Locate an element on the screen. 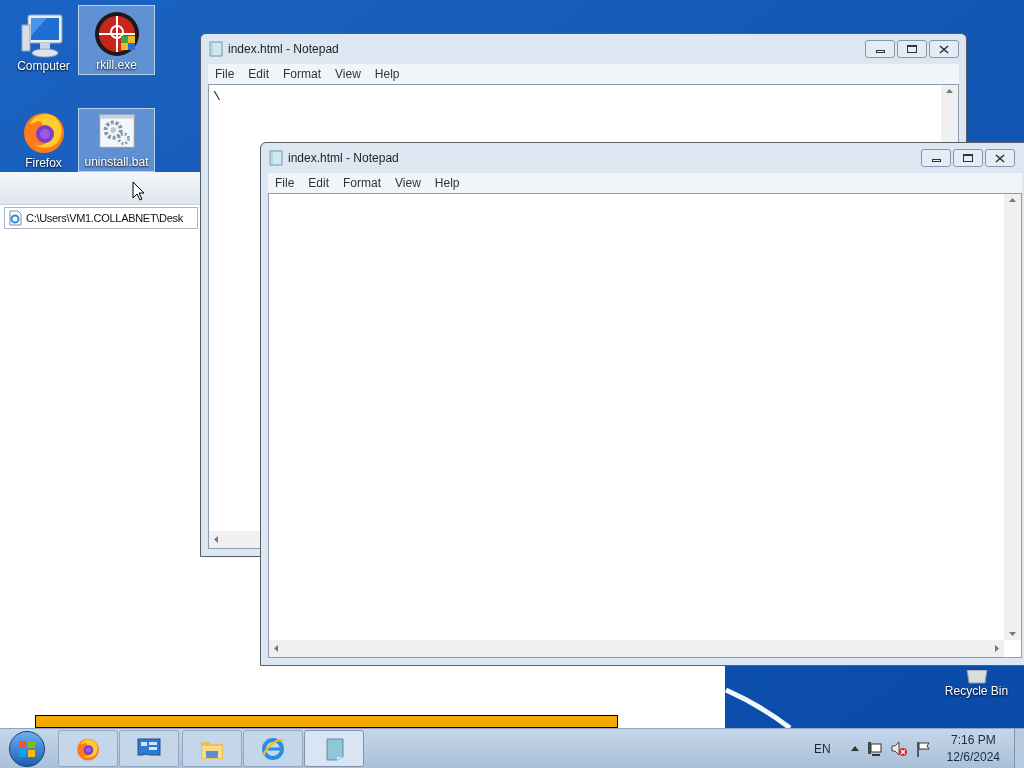 This screenshot has height=768, width=1024. right-arrow-icon is located at coordinates (997, 648).